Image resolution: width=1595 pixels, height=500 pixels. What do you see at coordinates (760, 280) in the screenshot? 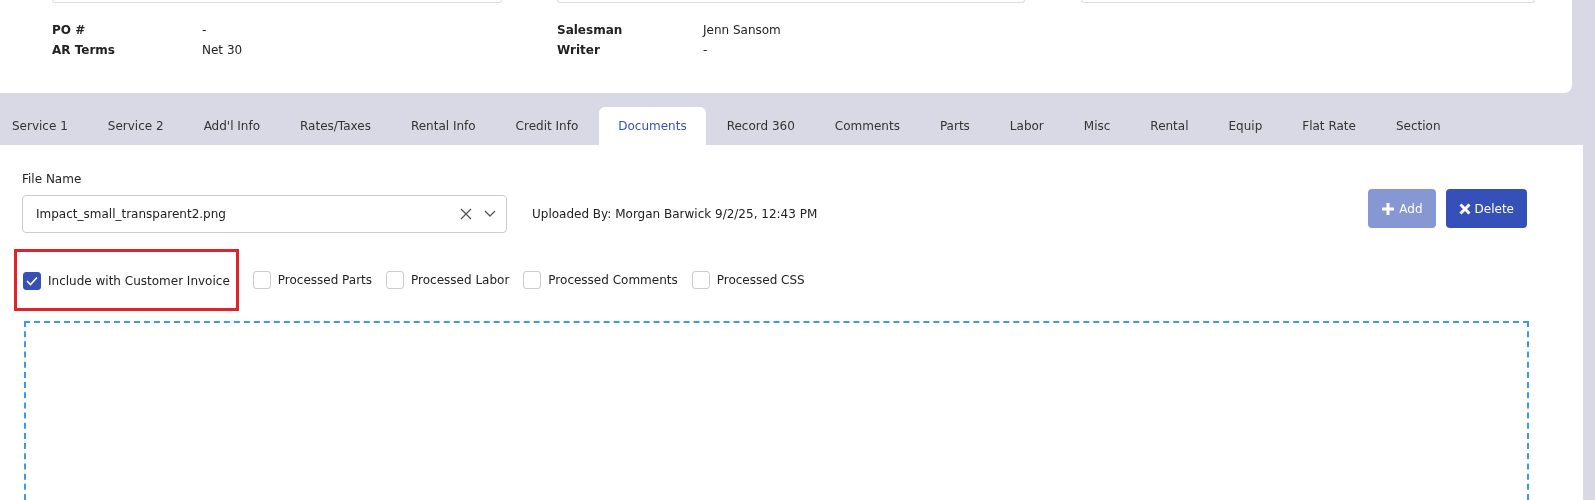
I see `checkbox-label: Processed CSS` at bounding box center [760, 280].